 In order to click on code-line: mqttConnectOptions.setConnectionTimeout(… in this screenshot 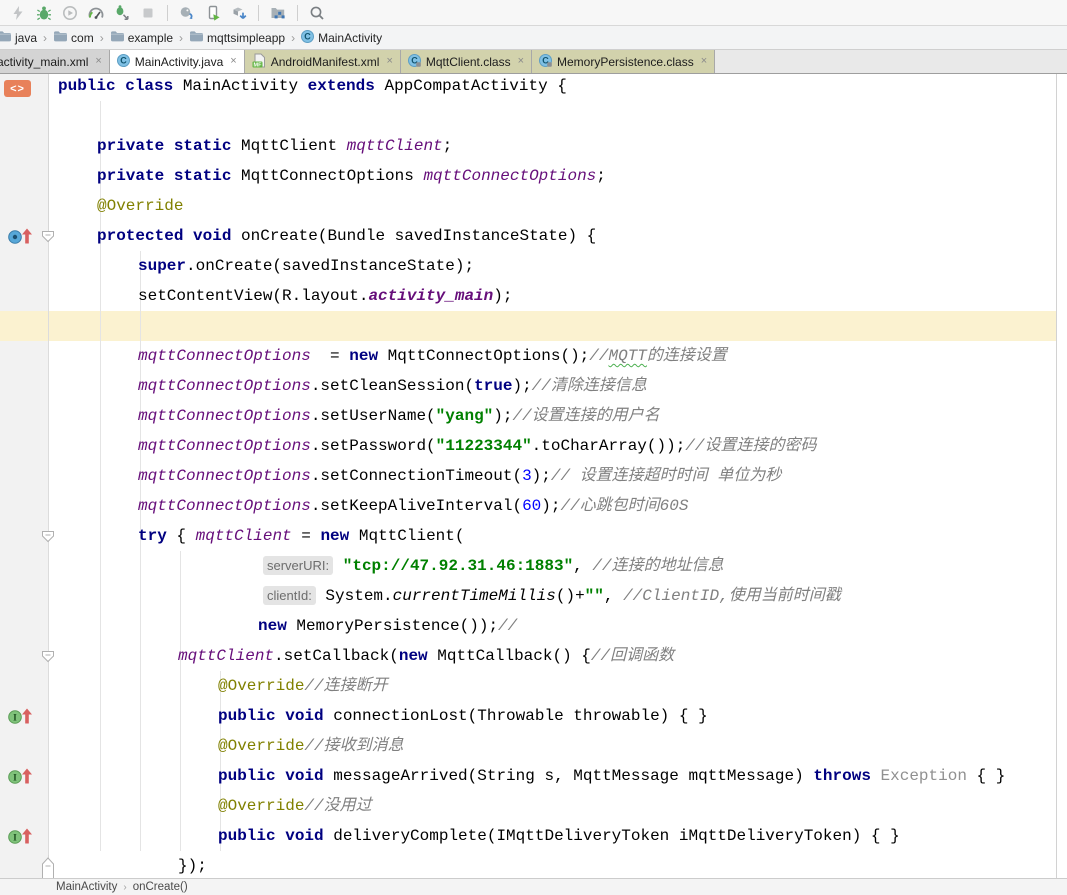, I will do `click(557, 476)`.